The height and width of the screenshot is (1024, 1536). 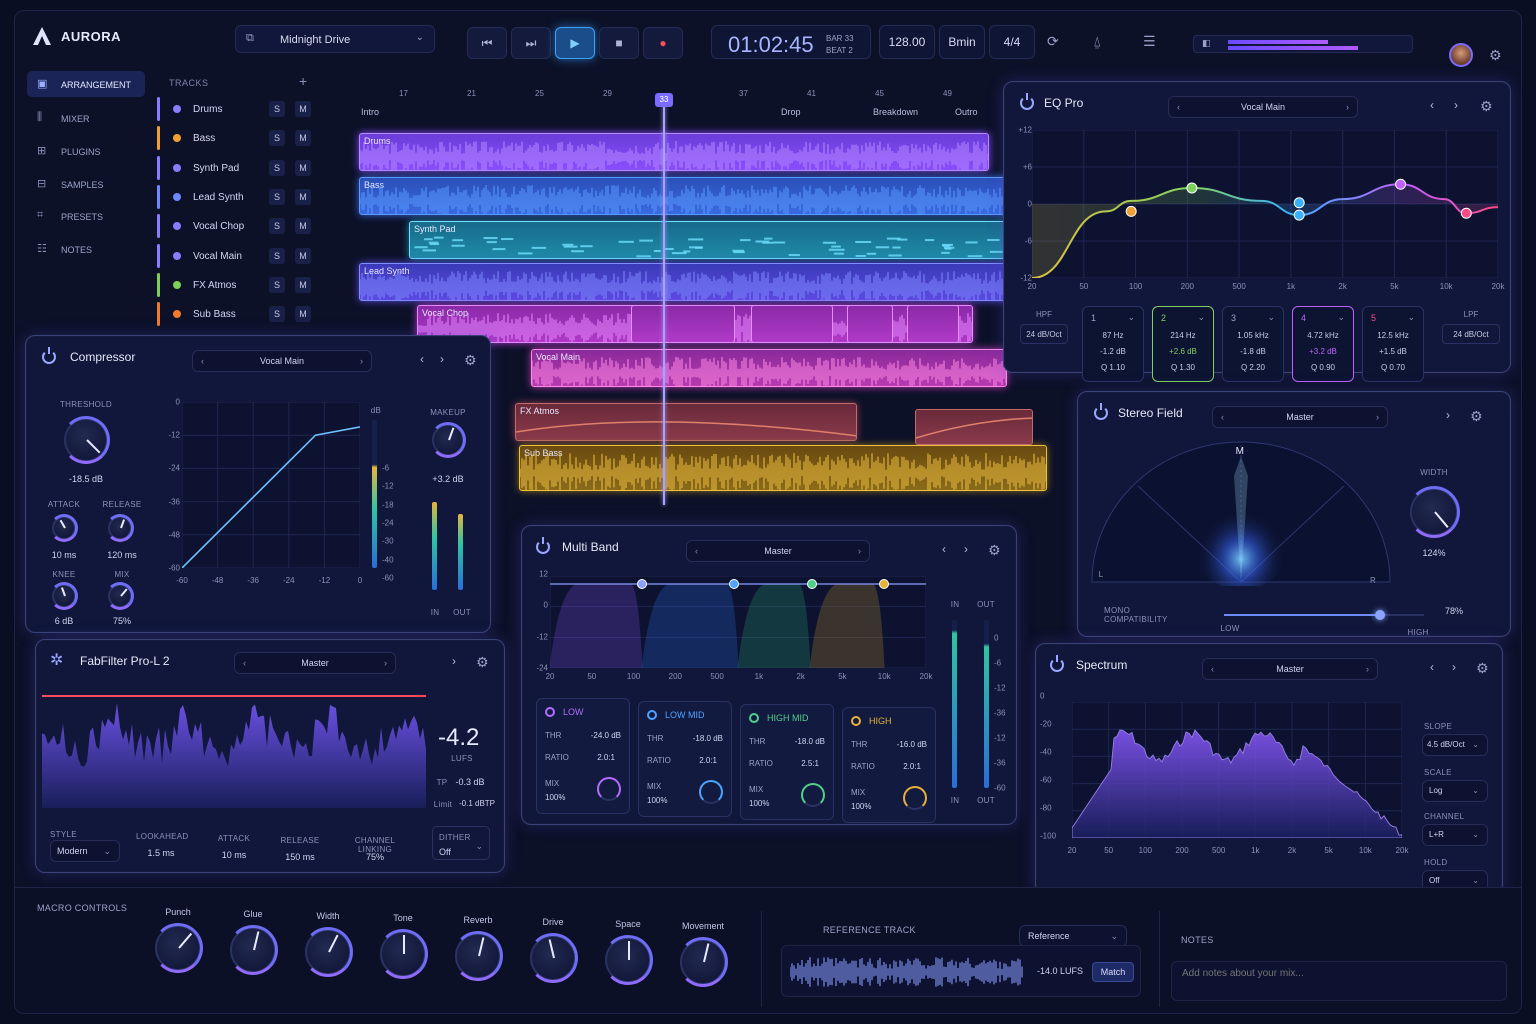 What do you see at coordinates (235, 109) in the screenshot?
I see `track-row: Drums S M` at bounding box center [235, 109].